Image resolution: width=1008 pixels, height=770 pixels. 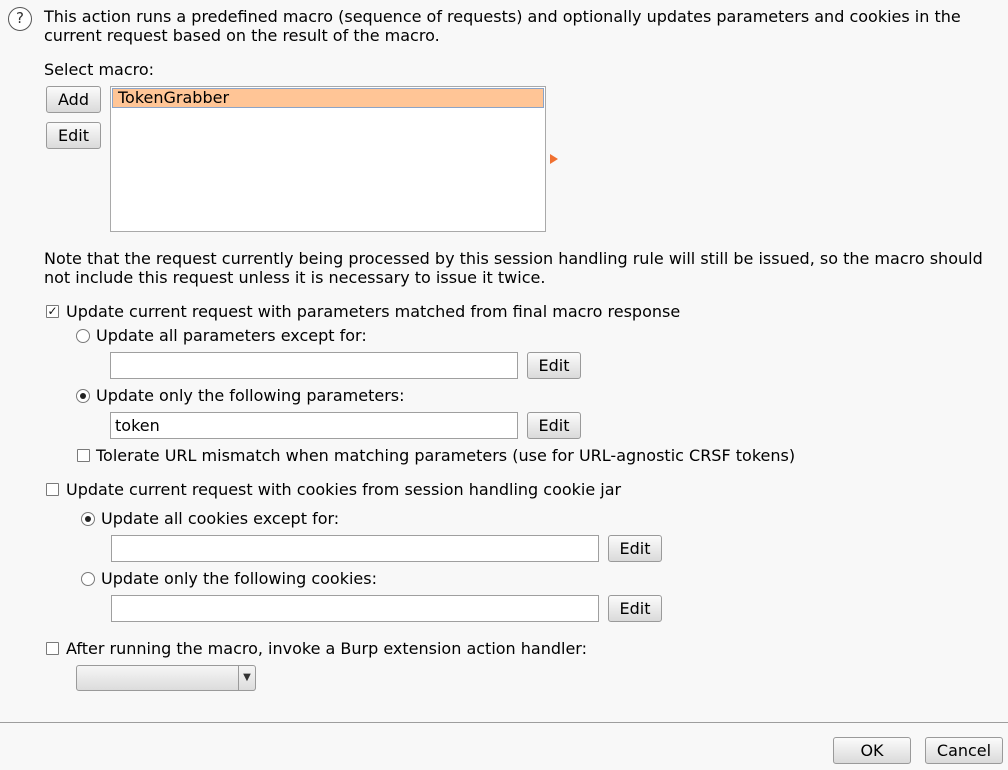 I want to click on update-only-cookies-label: Update only the following cookies:, so click(x=239, y=578).